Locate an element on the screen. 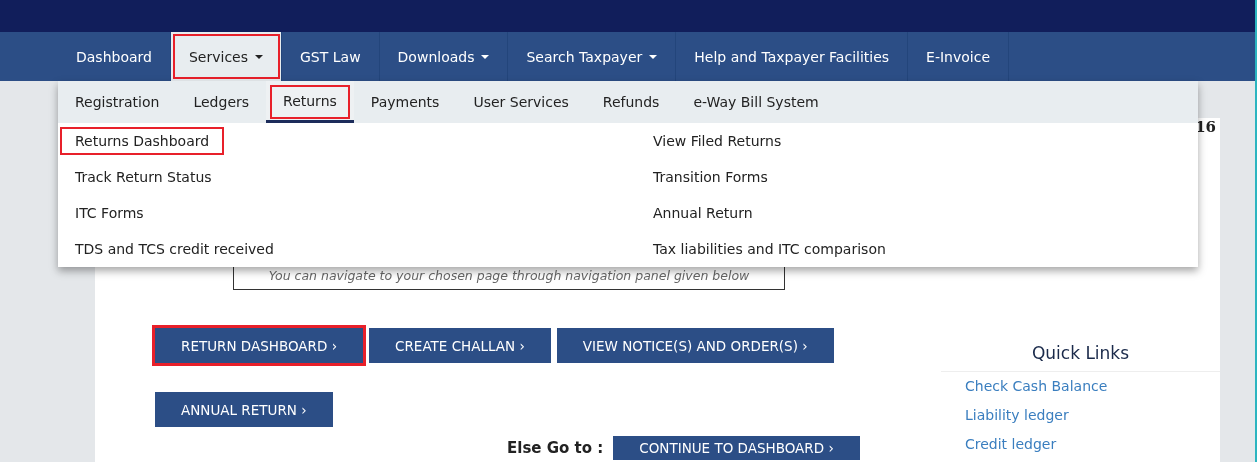 The image size is (1257, 462). menu-item: Returns Dashboard is located at coordinates (142, 141).